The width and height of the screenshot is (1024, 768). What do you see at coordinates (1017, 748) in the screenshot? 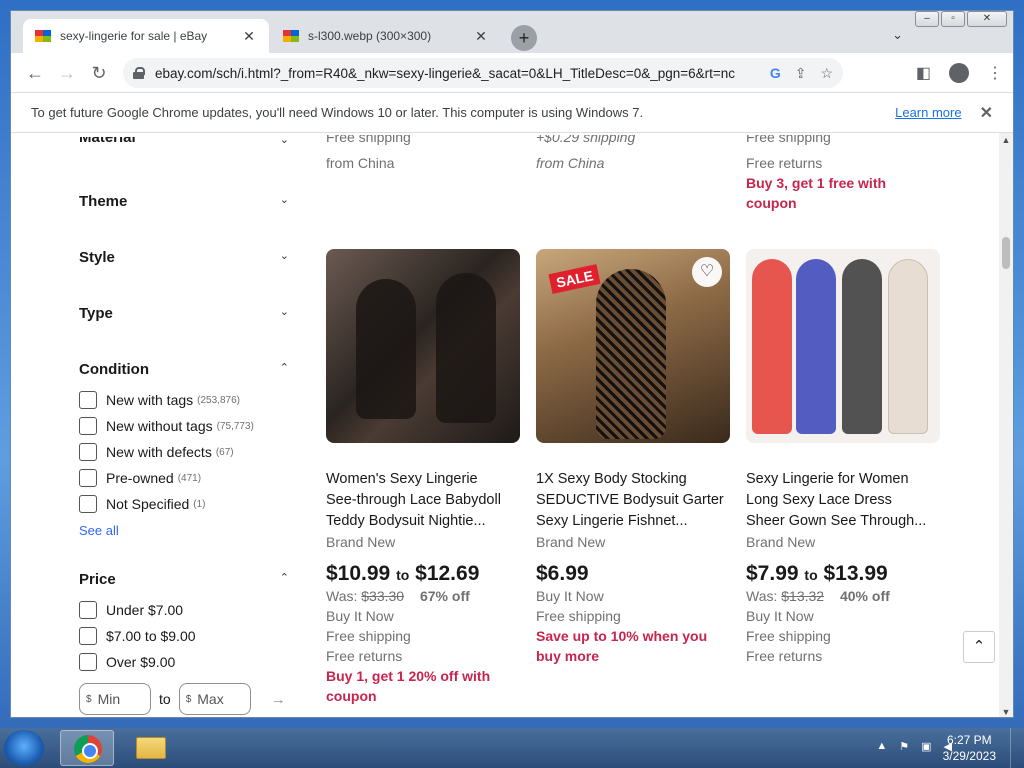
I see `show-desktop-button` at bounding box center [1017, 748].